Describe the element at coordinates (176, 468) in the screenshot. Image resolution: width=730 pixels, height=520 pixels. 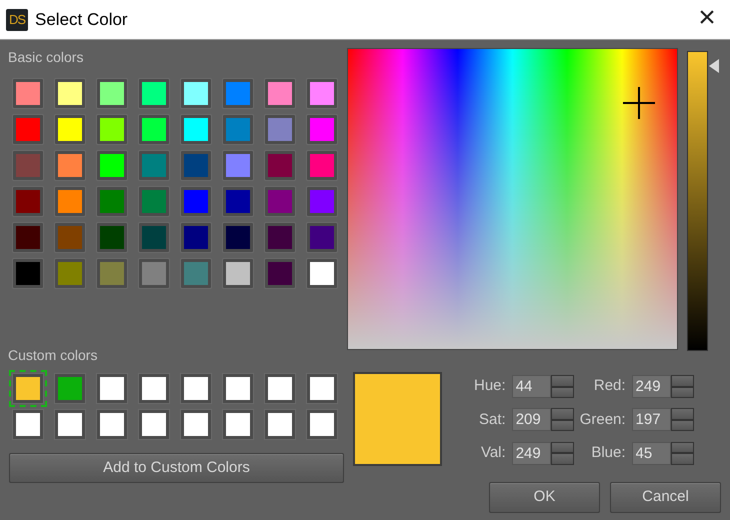
I see `add-custom-color-button: Add to Custom Colors` at that location.